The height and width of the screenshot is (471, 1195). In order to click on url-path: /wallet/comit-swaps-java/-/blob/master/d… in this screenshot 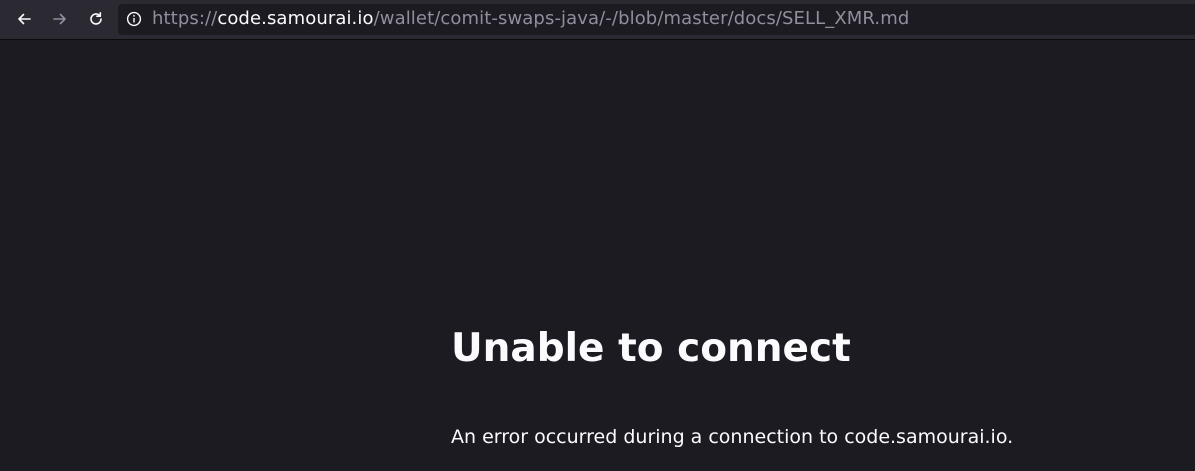, I will do `click(641, 18)`.